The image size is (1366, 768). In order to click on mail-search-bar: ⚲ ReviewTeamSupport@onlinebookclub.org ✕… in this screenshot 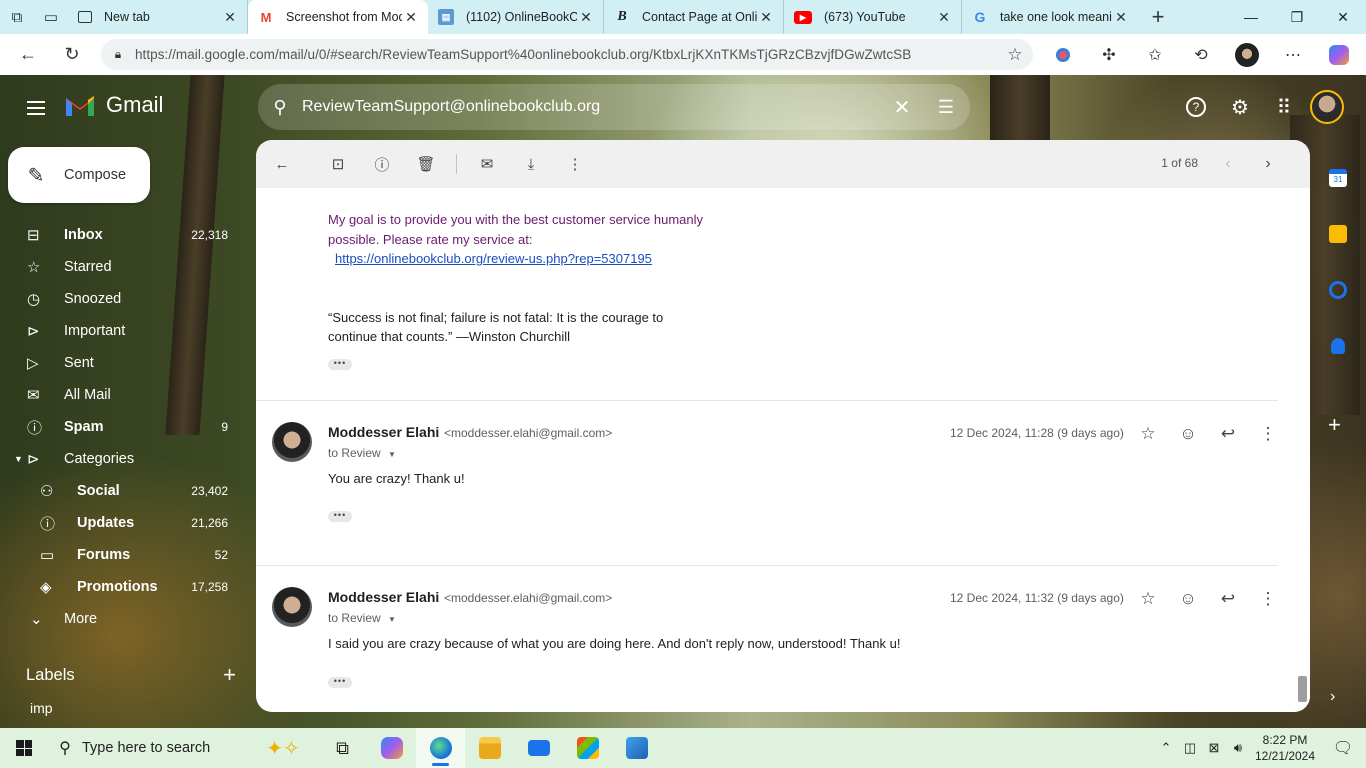, I will do `click(614, 107)`.